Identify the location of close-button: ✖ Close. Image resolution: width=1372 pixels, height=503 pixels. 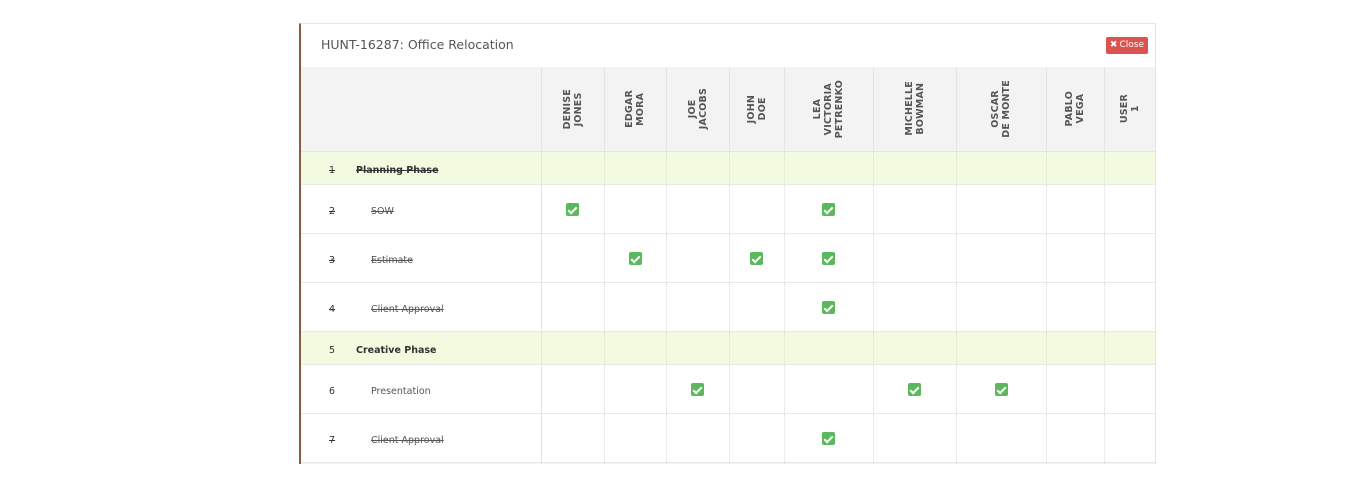
(1126, 45).